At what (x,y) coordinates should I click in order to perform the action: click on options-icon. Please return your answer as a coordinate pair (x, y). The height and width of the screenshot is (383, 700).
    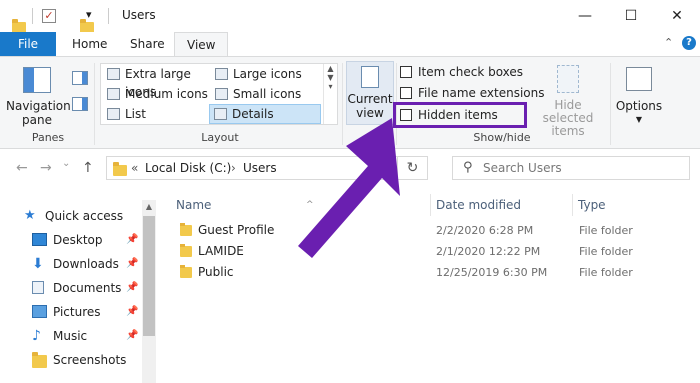
    Looking at the image, I should click on (639, 79).